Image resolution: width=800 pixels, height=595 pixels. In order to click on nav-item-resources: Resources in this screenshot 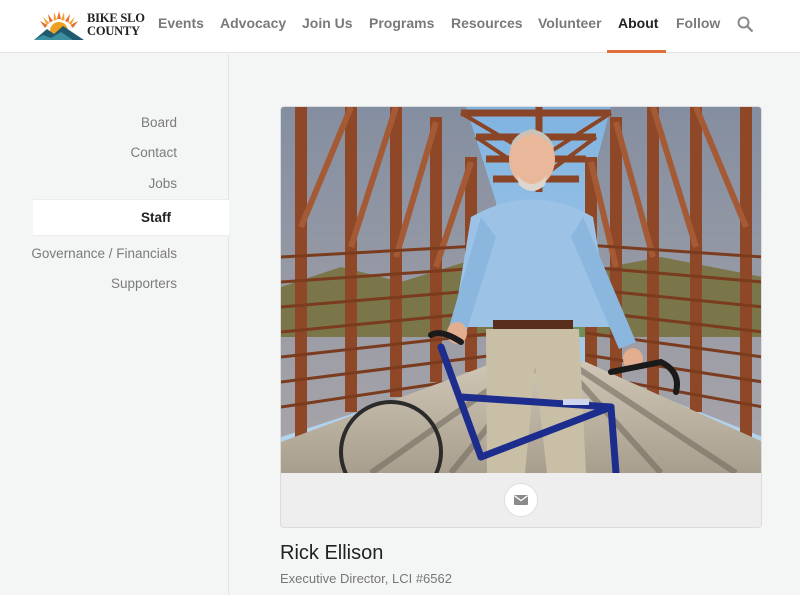, I will do `click(487, 25)`.